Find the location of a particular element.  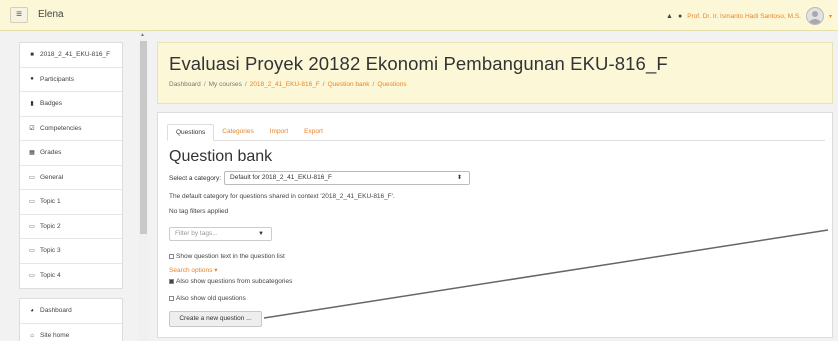

message-icon: ● is located at coordinates (680, 16).